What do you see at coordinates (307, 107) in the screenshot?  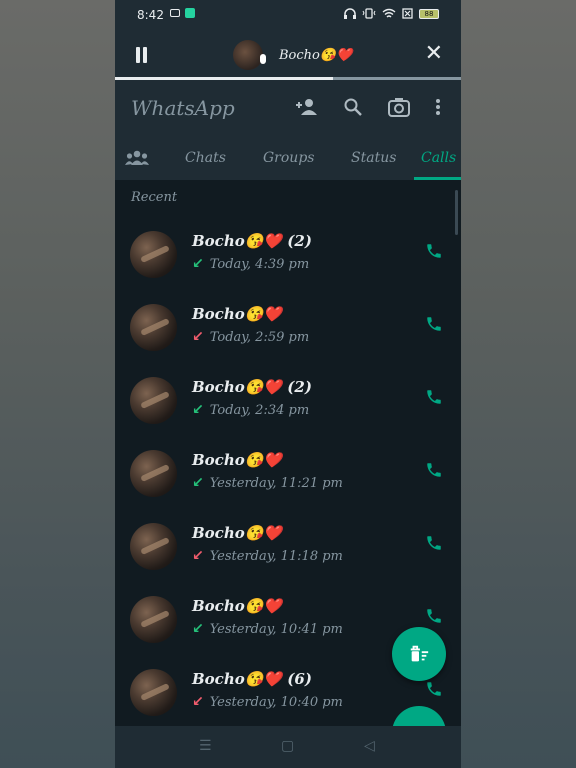 I see `add-contact-icon` at bounding box center [307, 107].